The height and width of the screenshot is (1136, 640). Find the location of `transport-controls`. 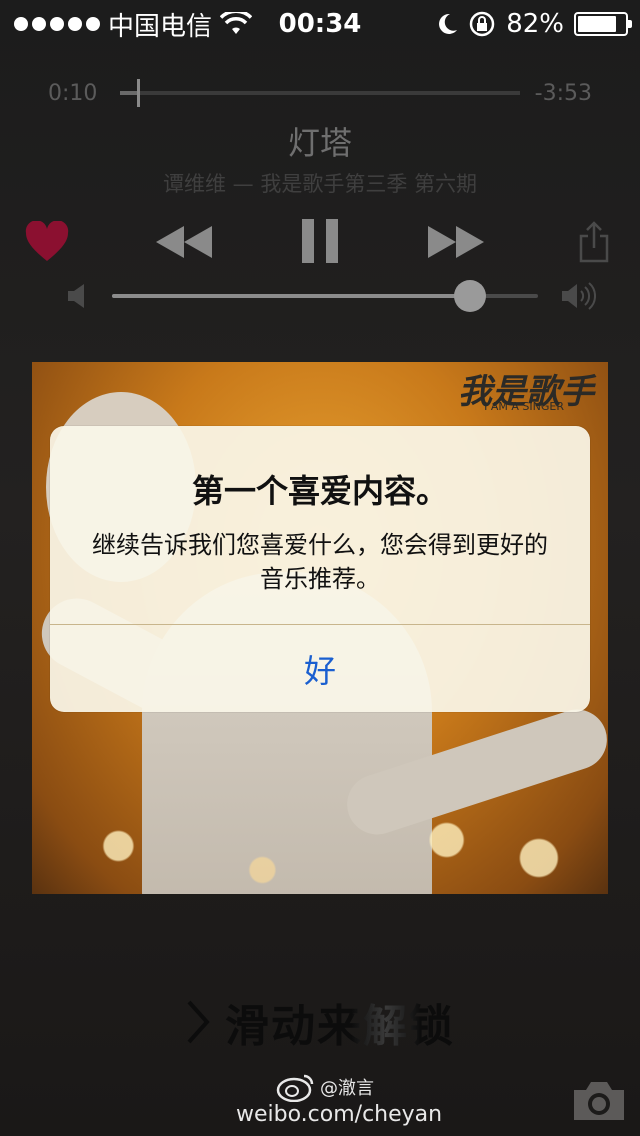

transport-controls is located at coordinates (320, 242).